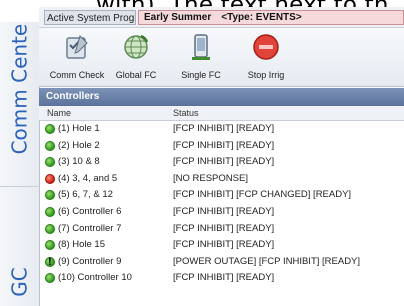 The width and height of the screenshot is (404, 306). What do you see at coordinates (59, 113) in the screenshot?
I see `column-name-header: Name` at bounding box center [59, 113].